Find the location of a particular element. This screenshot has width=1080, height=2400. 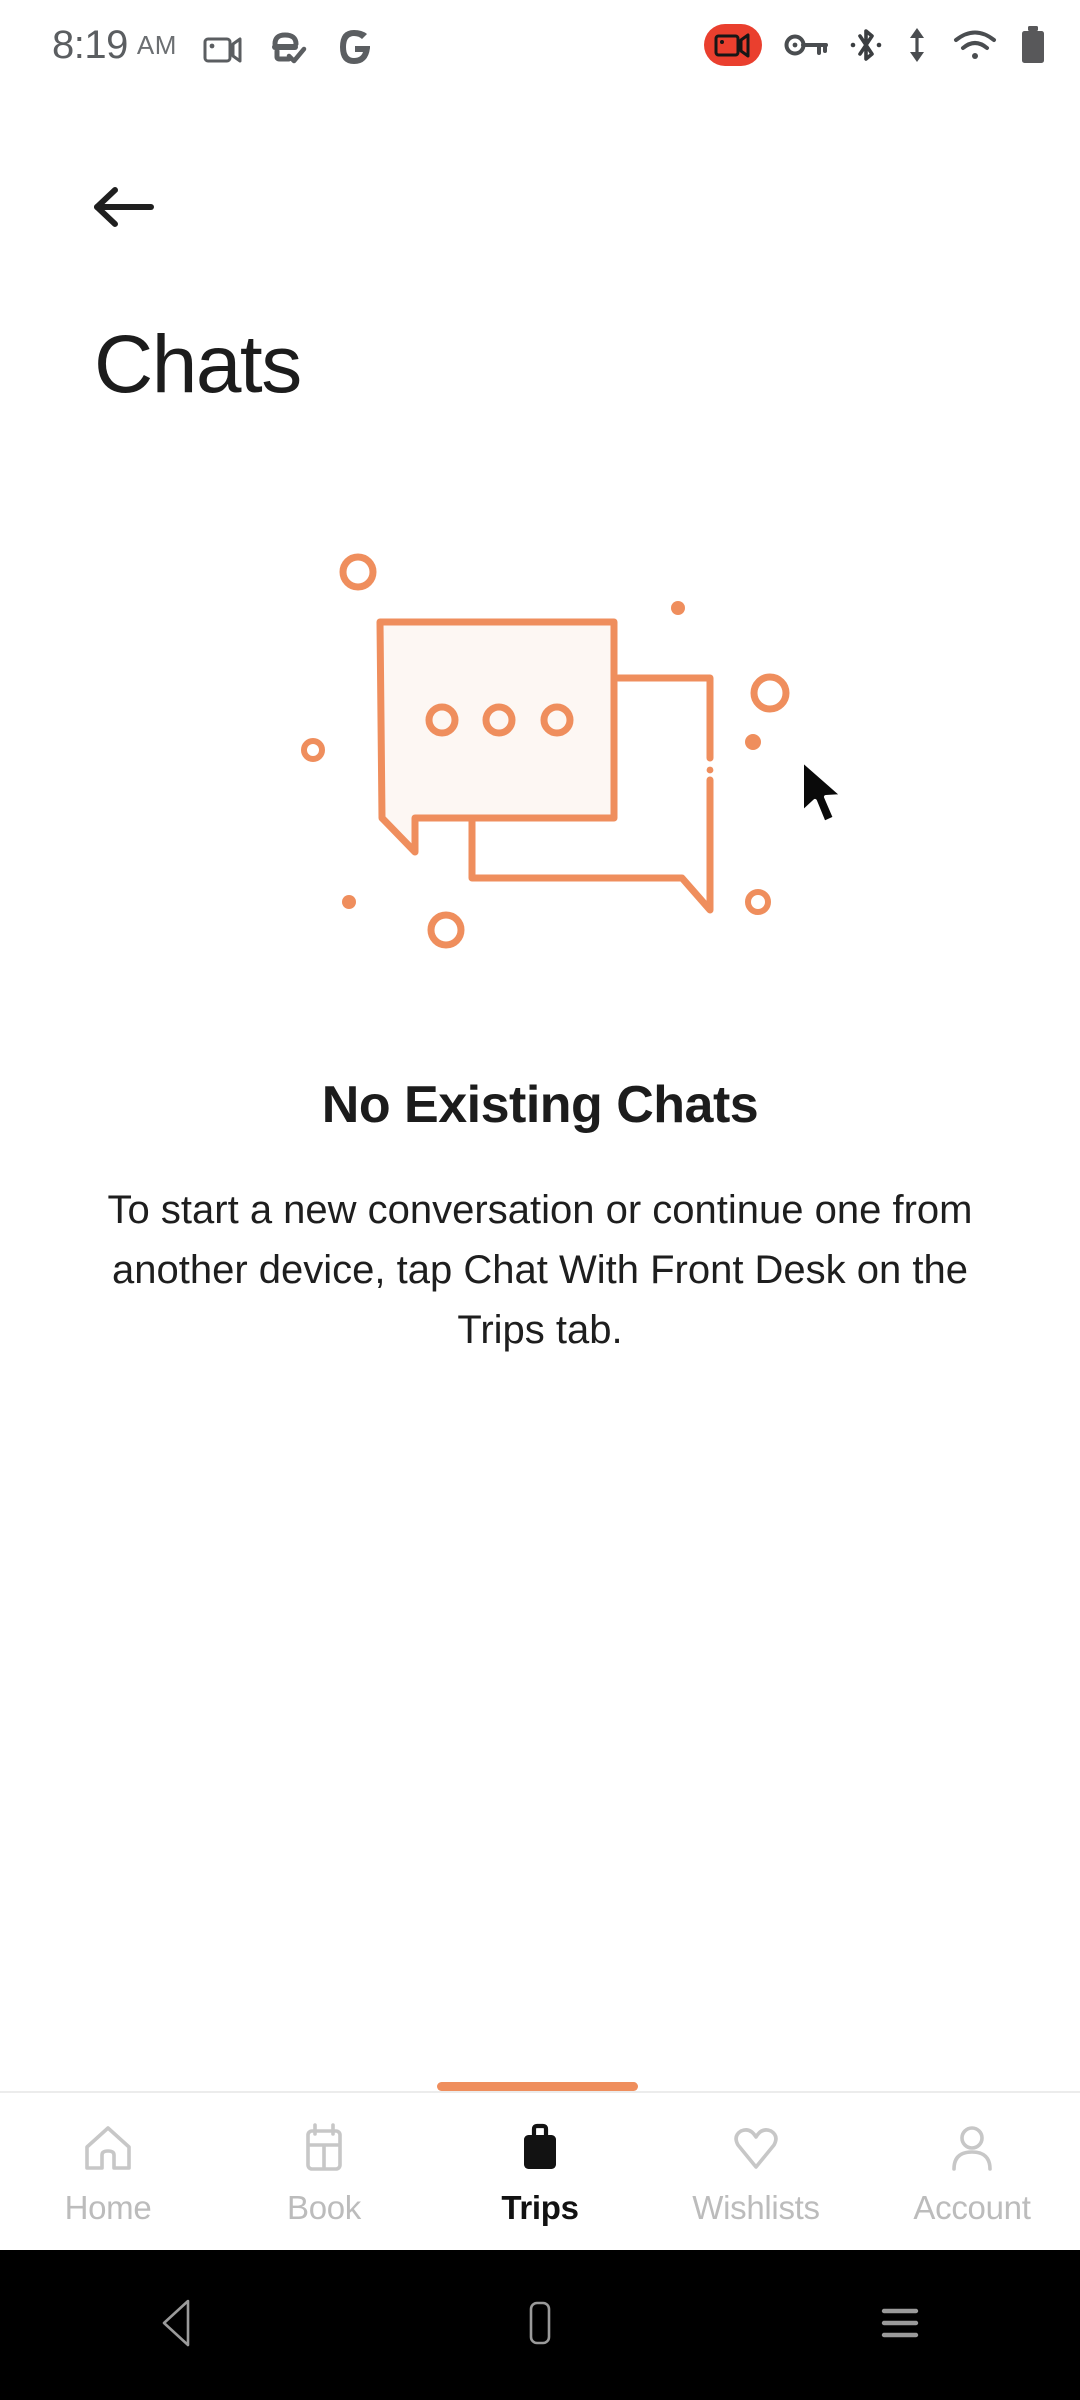

hamburger-lines-icon is located at coordinates (900, 2325).